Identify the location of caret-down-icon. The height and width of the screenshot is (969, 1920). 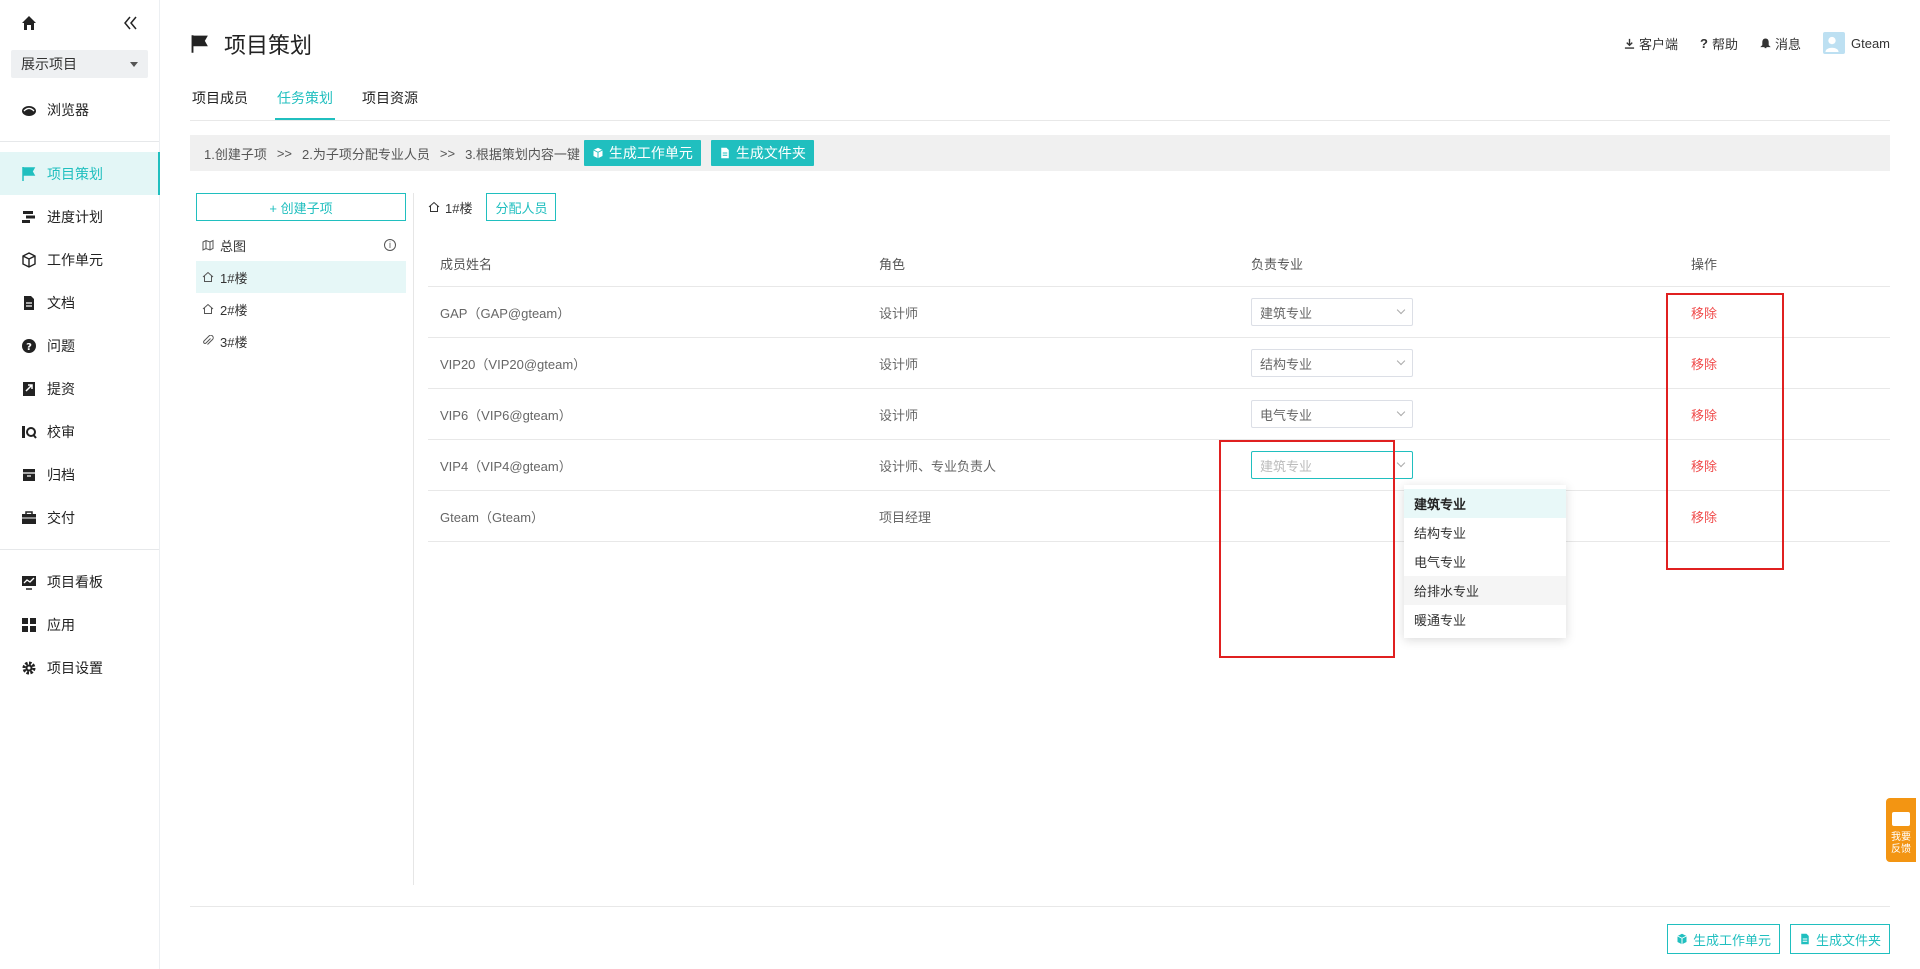
(134, 64).